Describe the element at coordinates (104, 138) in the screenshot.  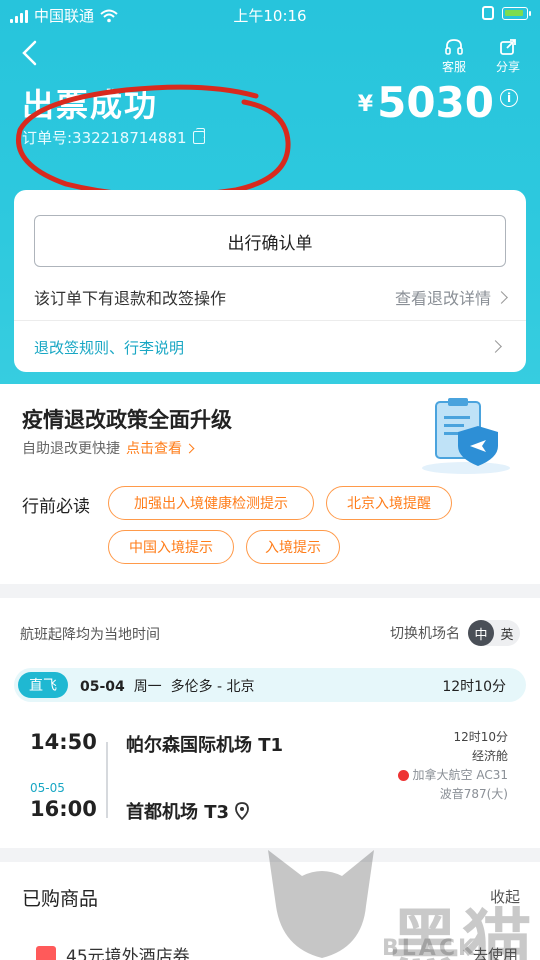
I see `order-number-text: 订单号:332218714881` at that location.